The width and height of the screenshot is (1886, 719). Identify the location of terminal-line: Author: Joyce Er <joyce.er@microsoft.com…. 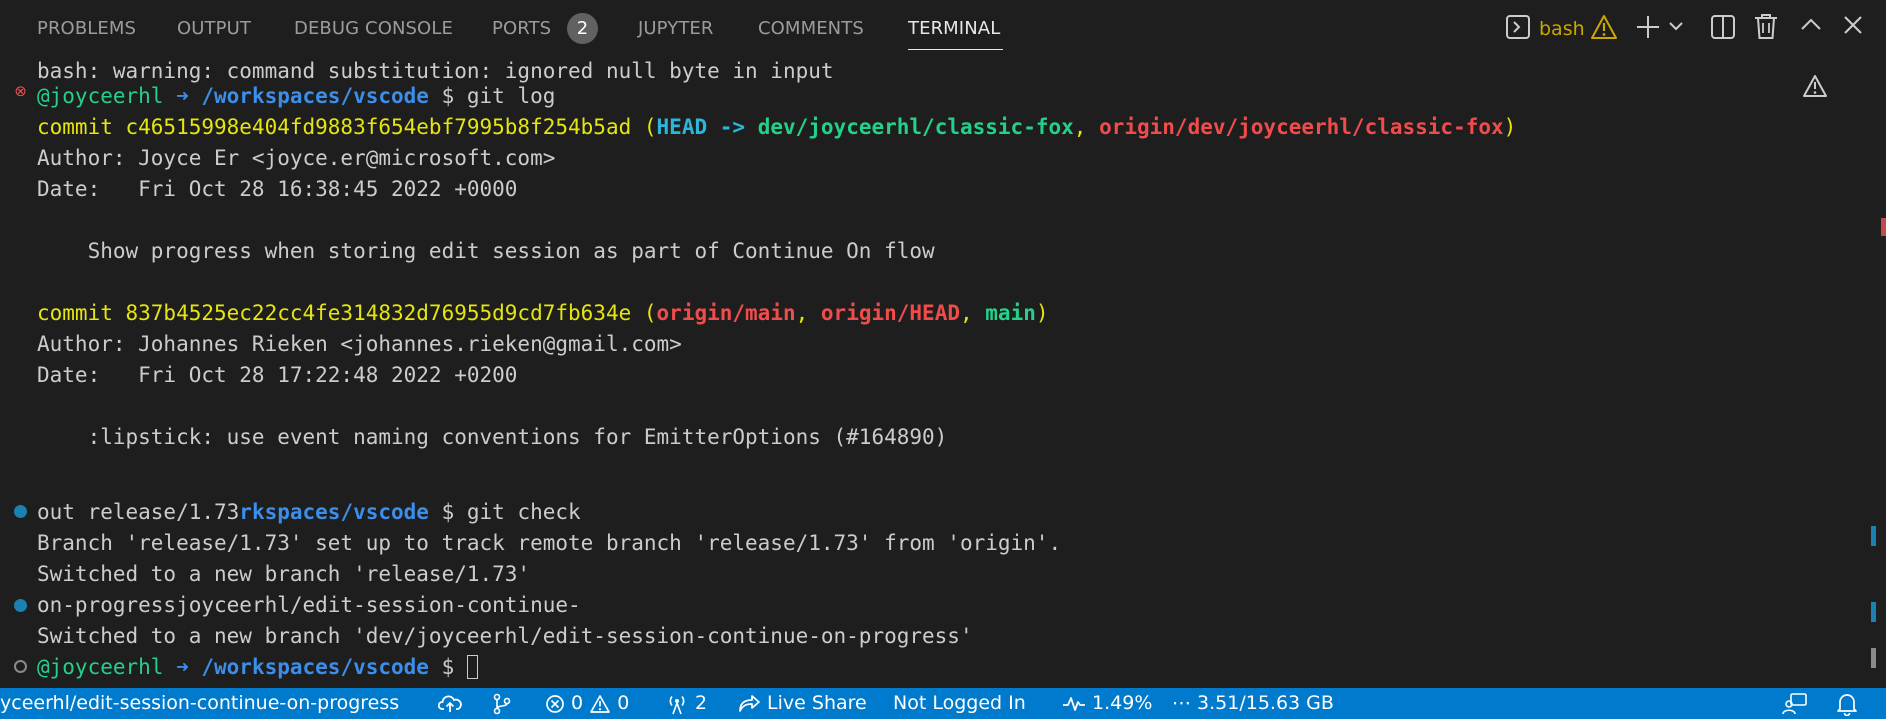
(296, 158).